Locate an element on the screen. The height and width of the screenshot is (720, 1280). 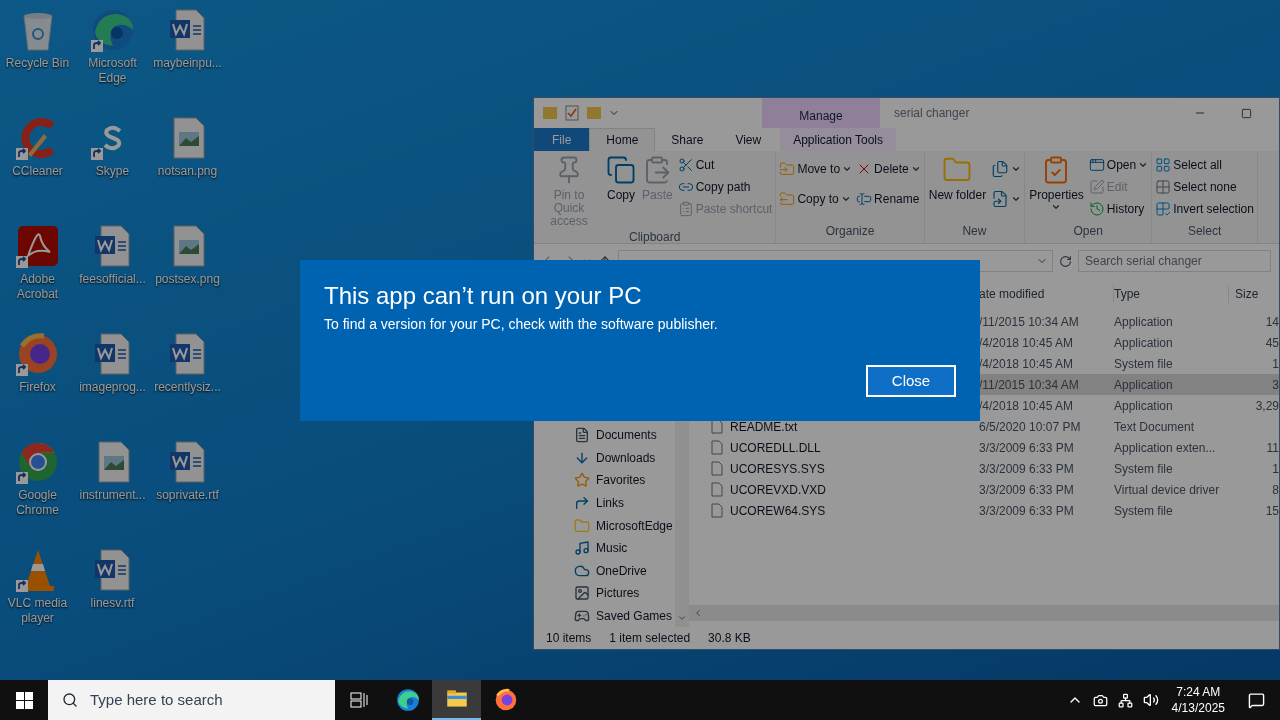
file-row: README.txt 6/5/2020 10:07 PM Text Document is located at coordinates (984, 426).